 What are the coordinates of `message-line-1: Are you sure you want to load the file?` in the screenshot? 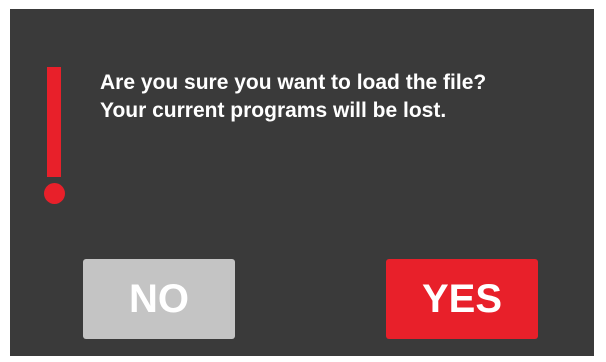 It's located at (293, 82).